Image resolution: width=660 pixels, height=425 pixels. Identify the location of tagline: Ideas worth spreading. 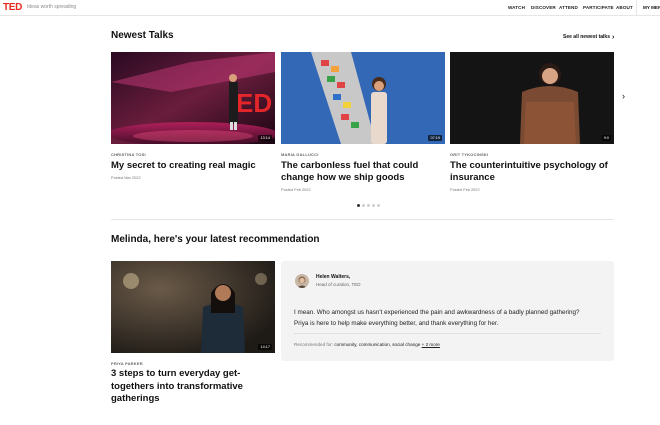
(52, 7).